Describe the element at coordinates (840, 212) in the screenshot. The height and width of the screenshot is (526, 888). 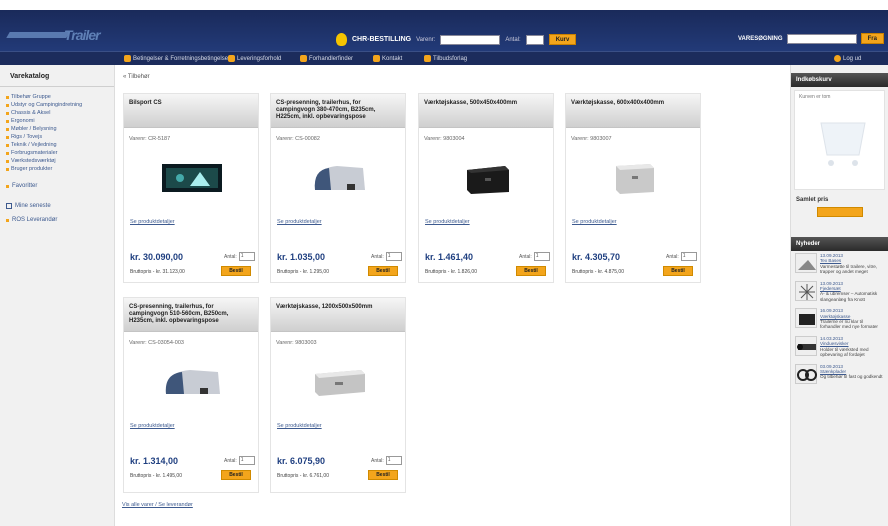
I see `basket-button` at that location.